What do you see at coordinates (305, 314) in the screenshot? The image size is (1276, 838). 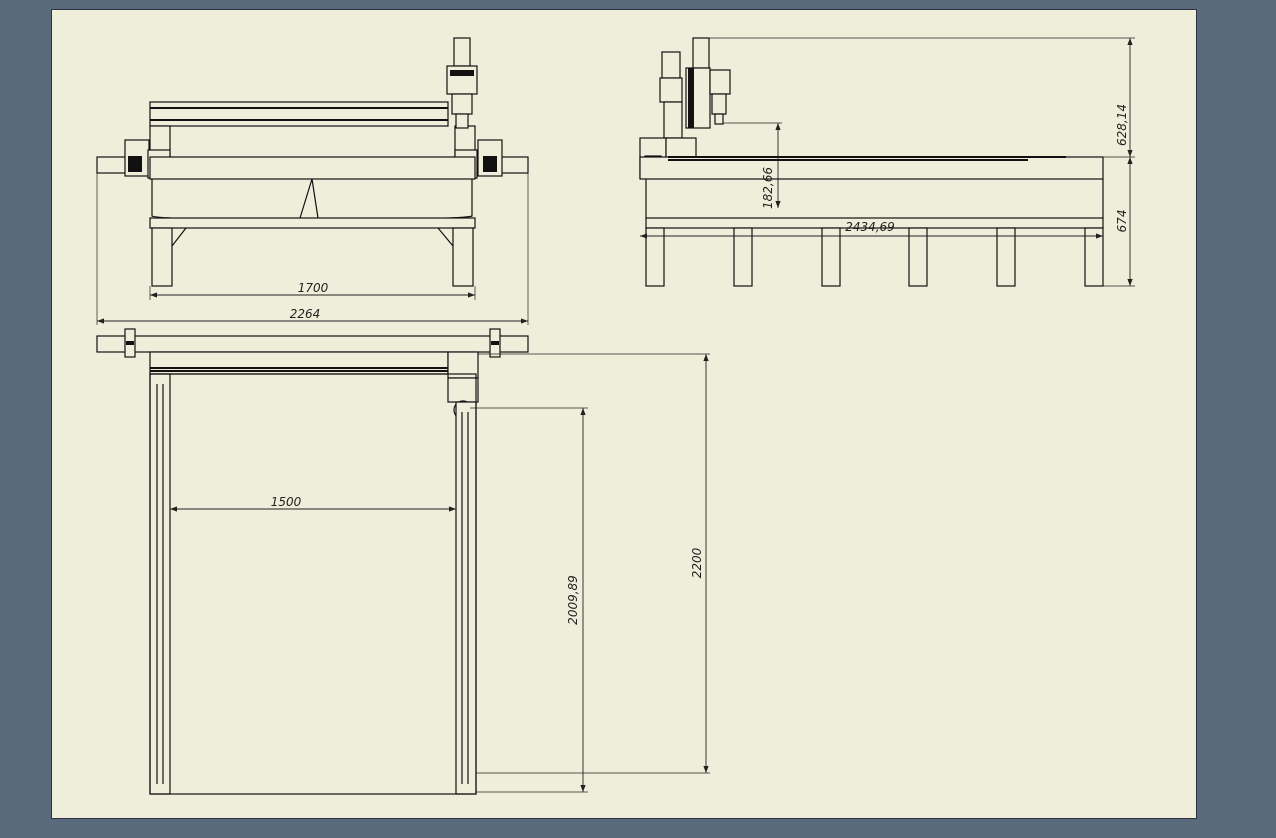 I see `dim-front-overall-width: 2264` at bounding box center [305, 314].